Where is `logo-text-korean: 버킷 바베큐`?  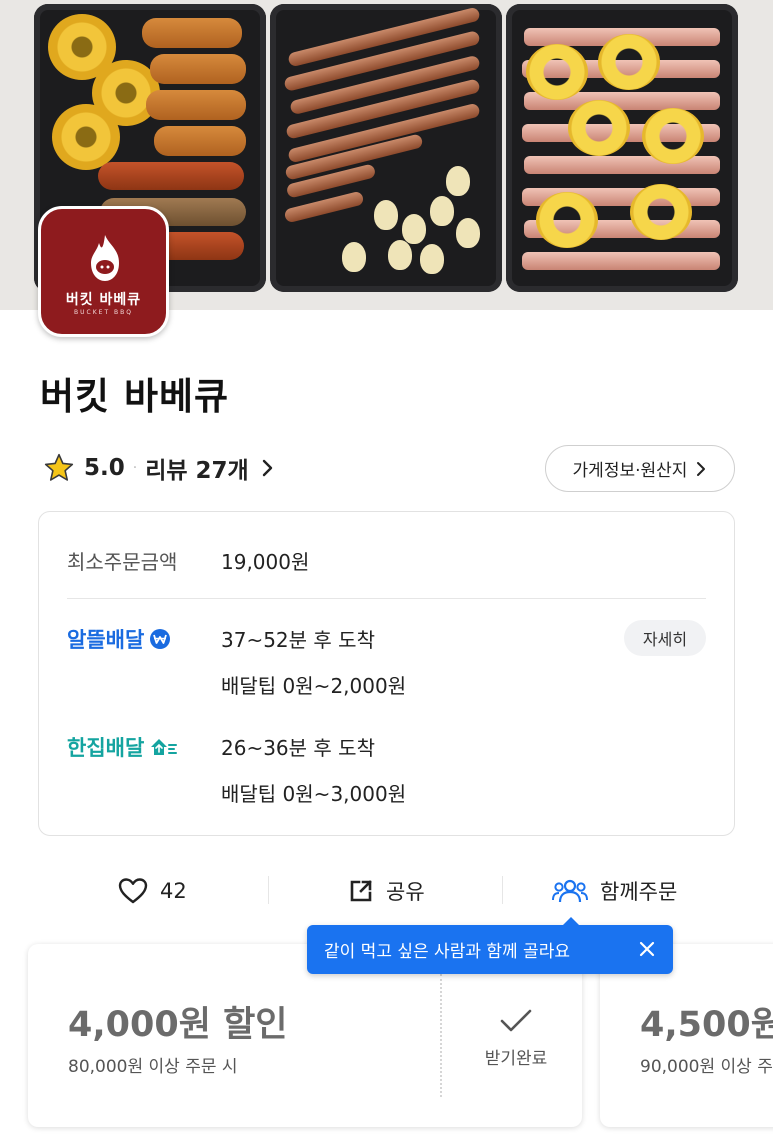
logo-text-korean: 버킷 바베큐 is located at coordinates (103, 300).